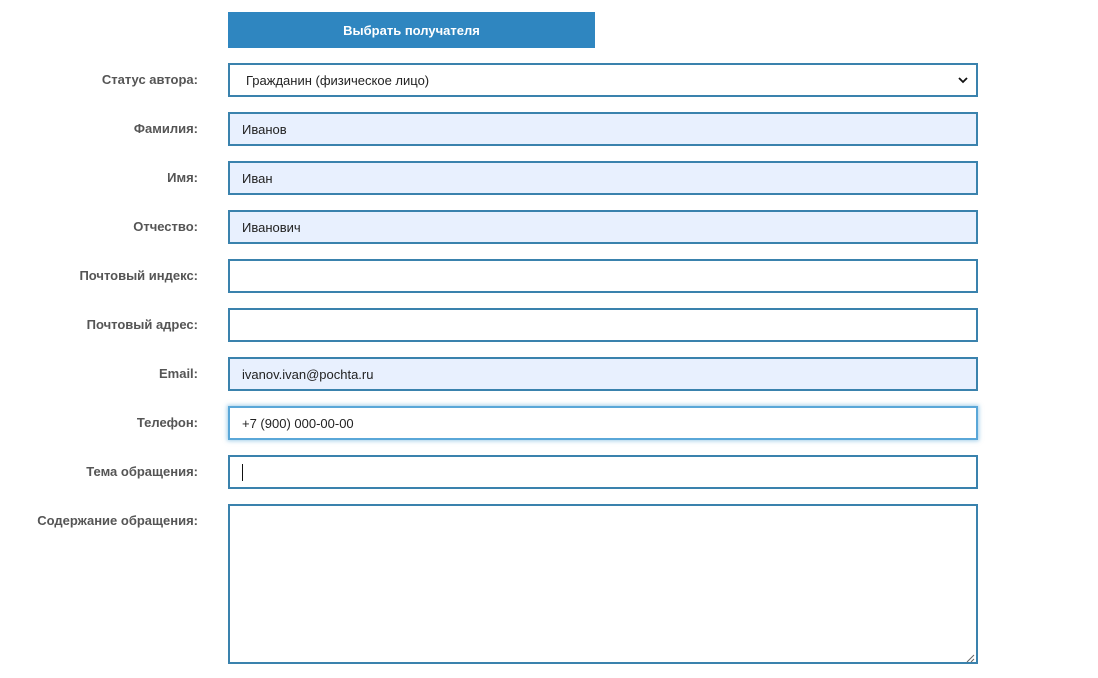  I want to click on author-status-select: Гражданин (физическое лицо), so click(603, 80).